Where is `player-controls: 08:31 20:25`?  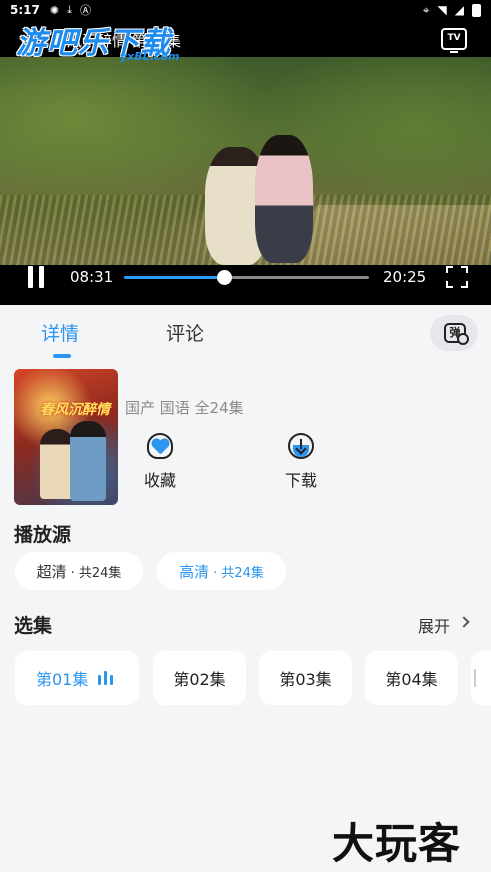 player-controls: 08:31 20:25 is located at coordinates (245, 277).